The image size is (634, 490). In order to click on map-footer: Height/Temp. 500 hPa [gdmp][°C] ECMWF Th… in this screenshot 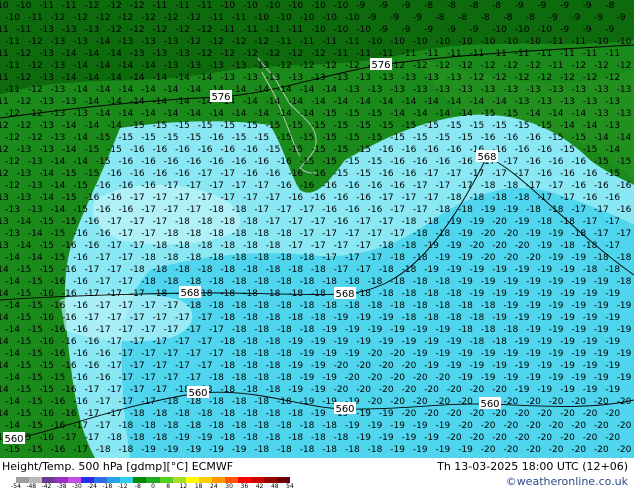, I will do `click(317, 474)`.